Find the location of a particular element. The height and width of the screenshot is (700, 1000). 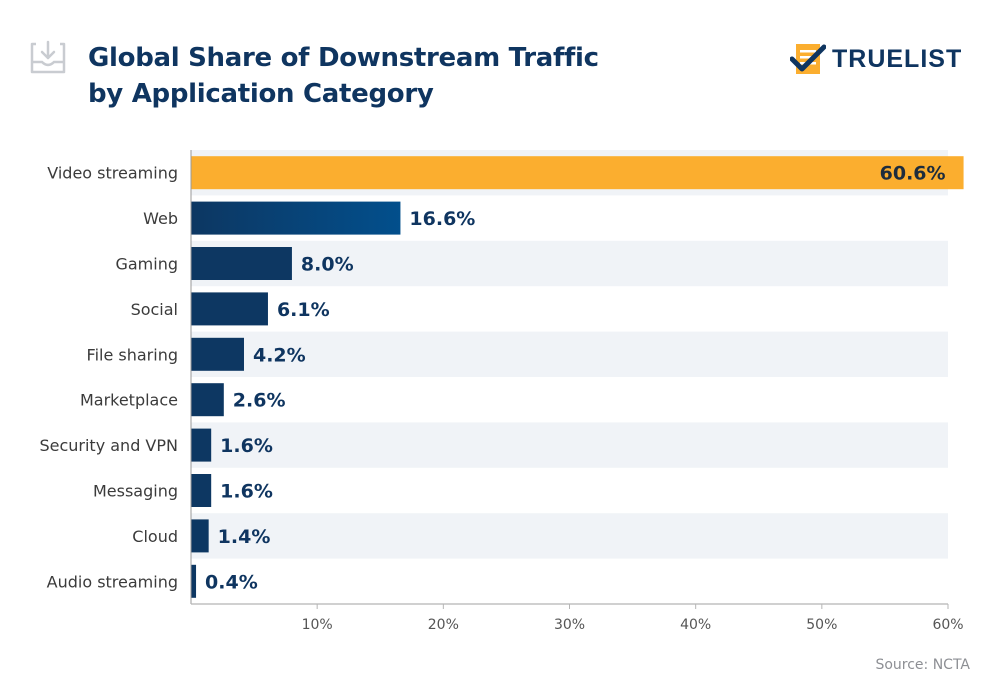

data-label: 16.6% is located at coordinates (442, 219).